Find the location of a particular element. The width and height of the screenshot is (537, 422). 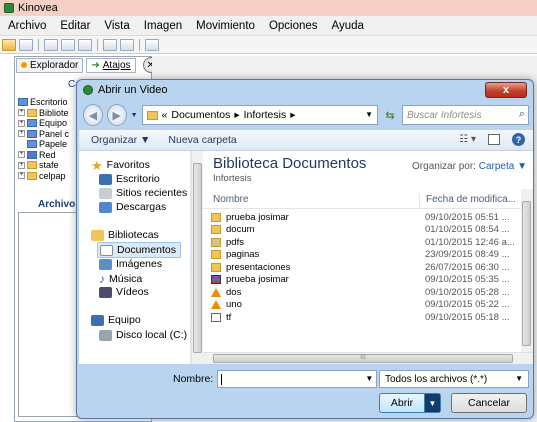

dialog-title: Abrir un Video is located at coordinates (133, 90).